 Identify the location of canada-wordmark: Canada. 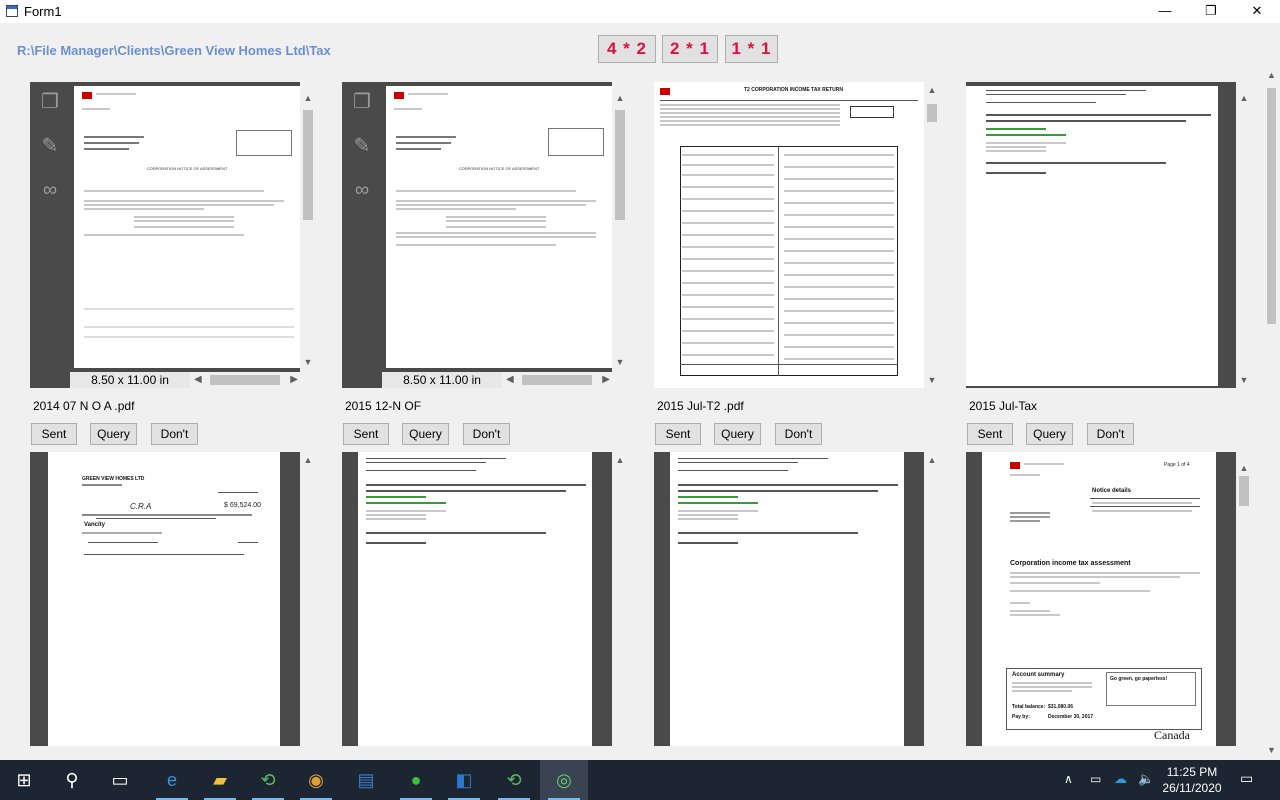
(1172, 735).